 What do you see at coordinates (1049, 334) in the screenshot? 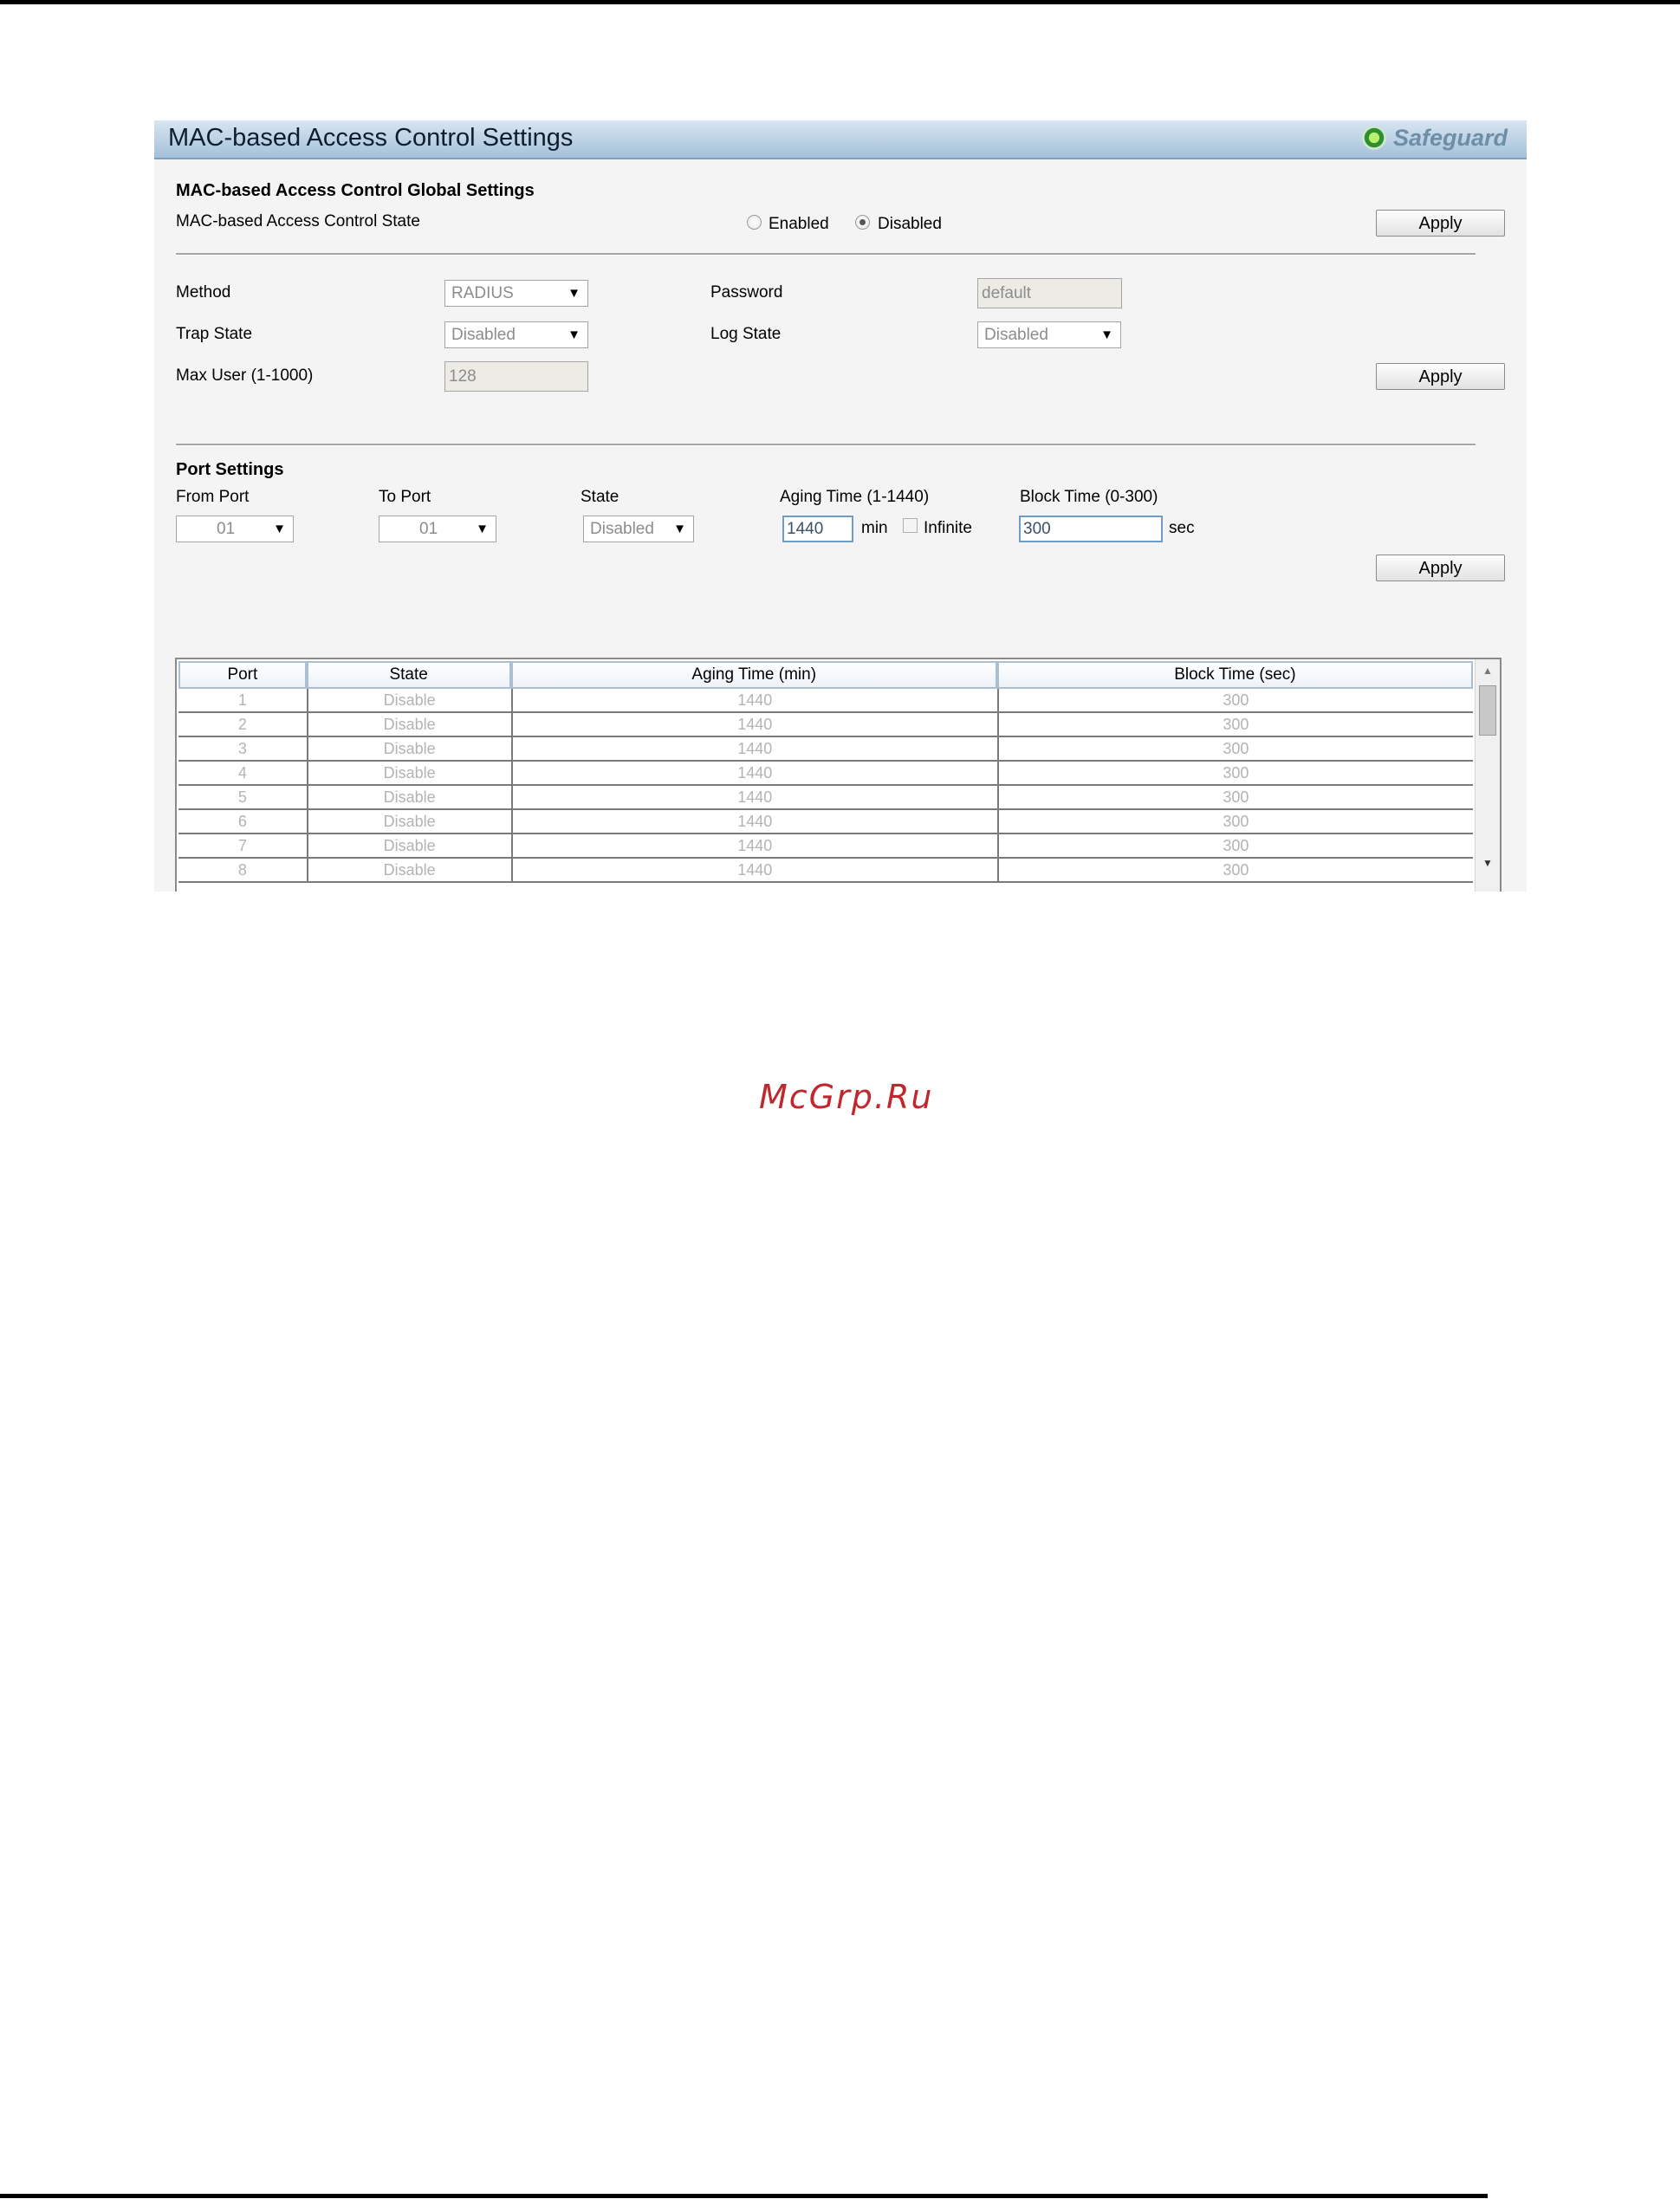
I see `log-state-select: Disabled ▼` at bounding box center [1049, 334].